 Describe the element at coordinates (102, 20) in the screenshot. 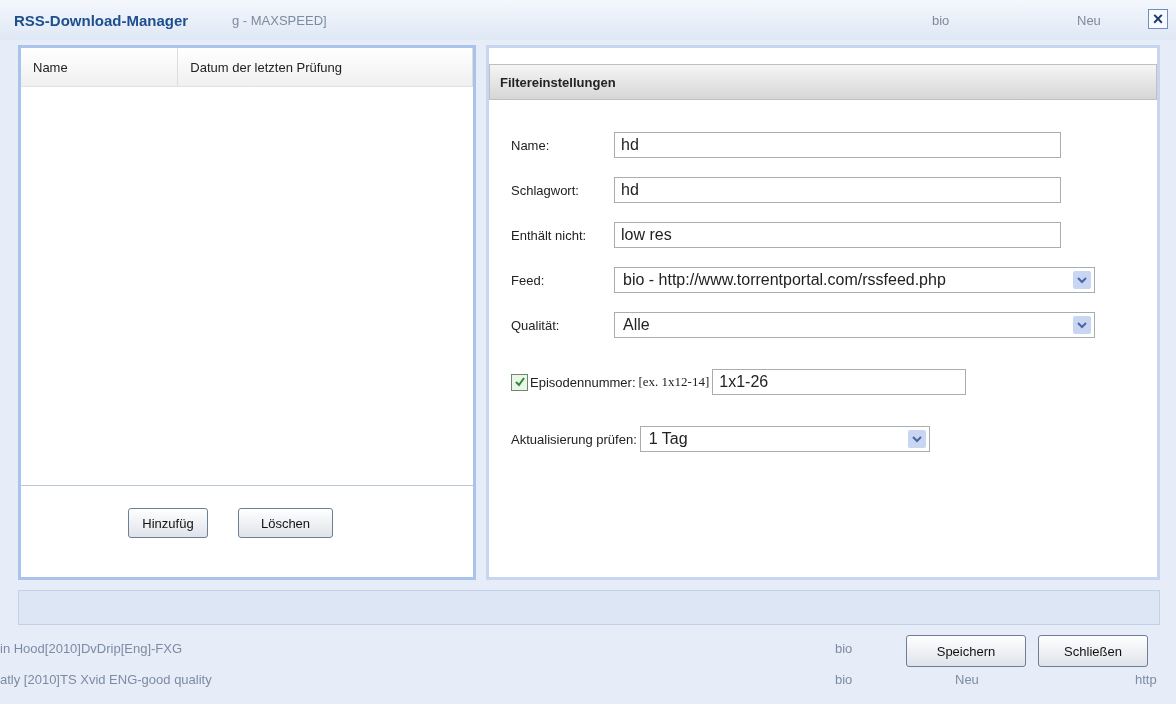

I see `window-title: RSS-Download-Manager` at that location.